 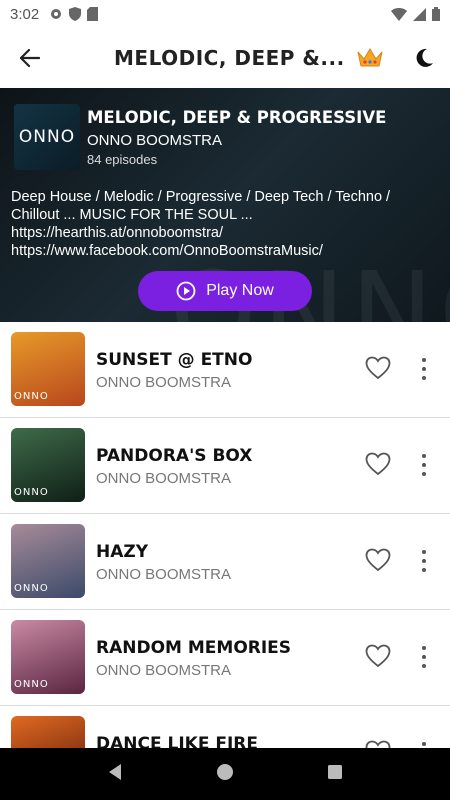 I want to click on episode-title: RANDOM MEMORIES, so click(x=194, y=648).